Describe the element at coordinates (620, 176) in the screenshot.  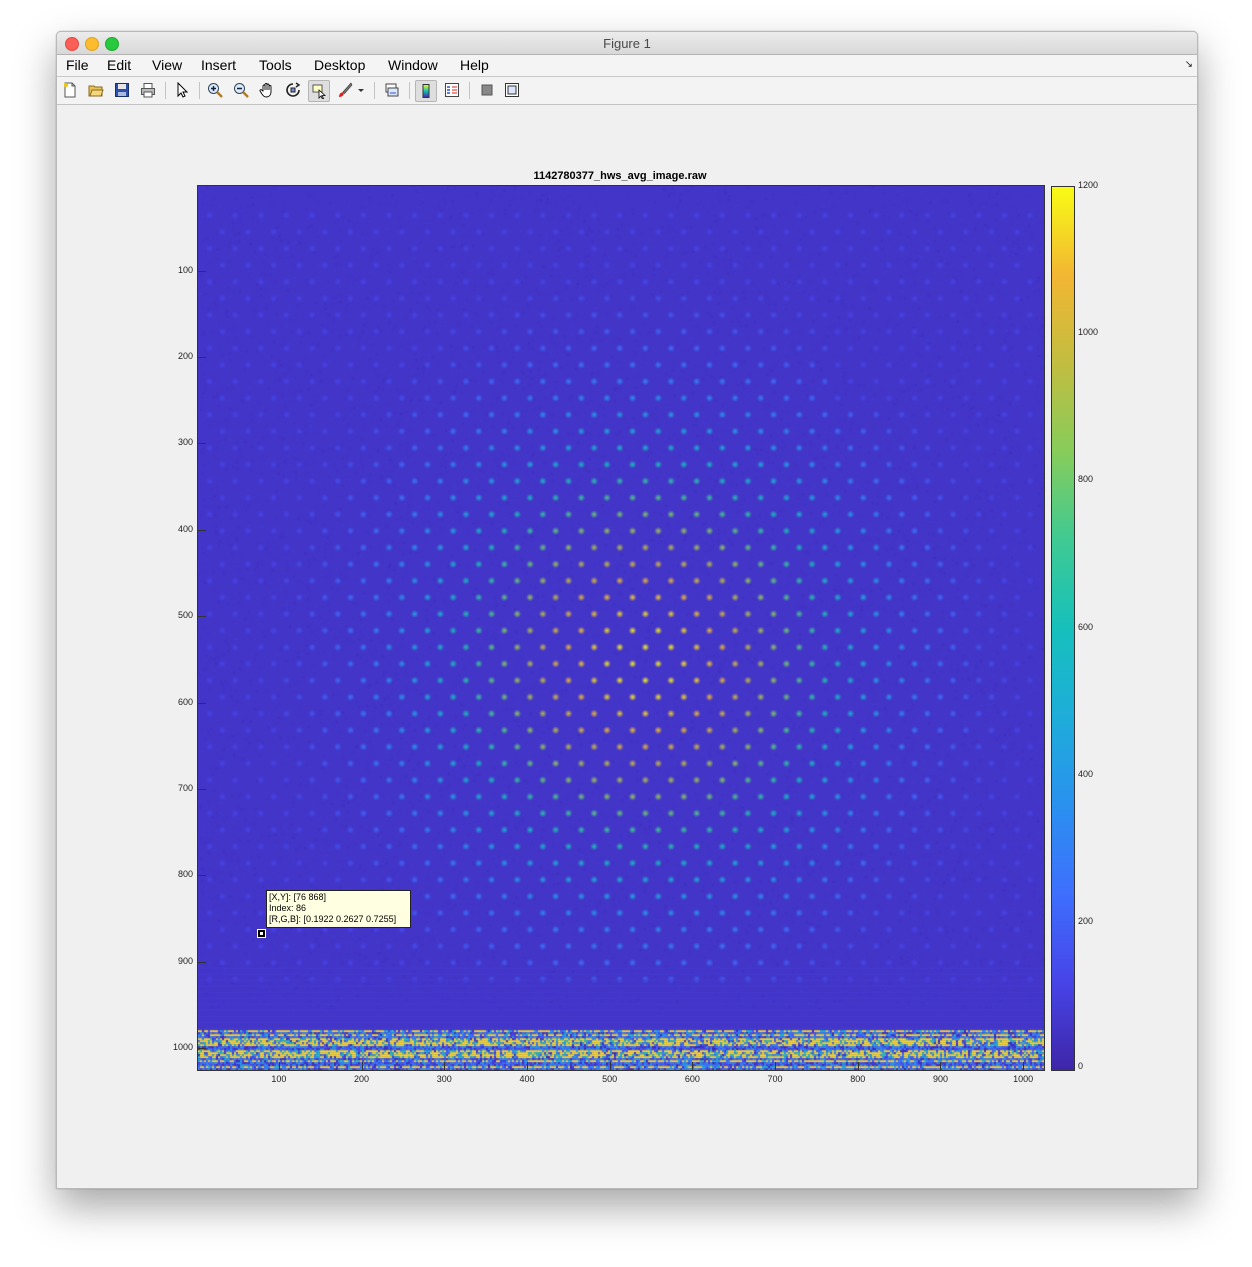
I see `plot-title: 1142780377_hws_avg_image.raw` at that location.